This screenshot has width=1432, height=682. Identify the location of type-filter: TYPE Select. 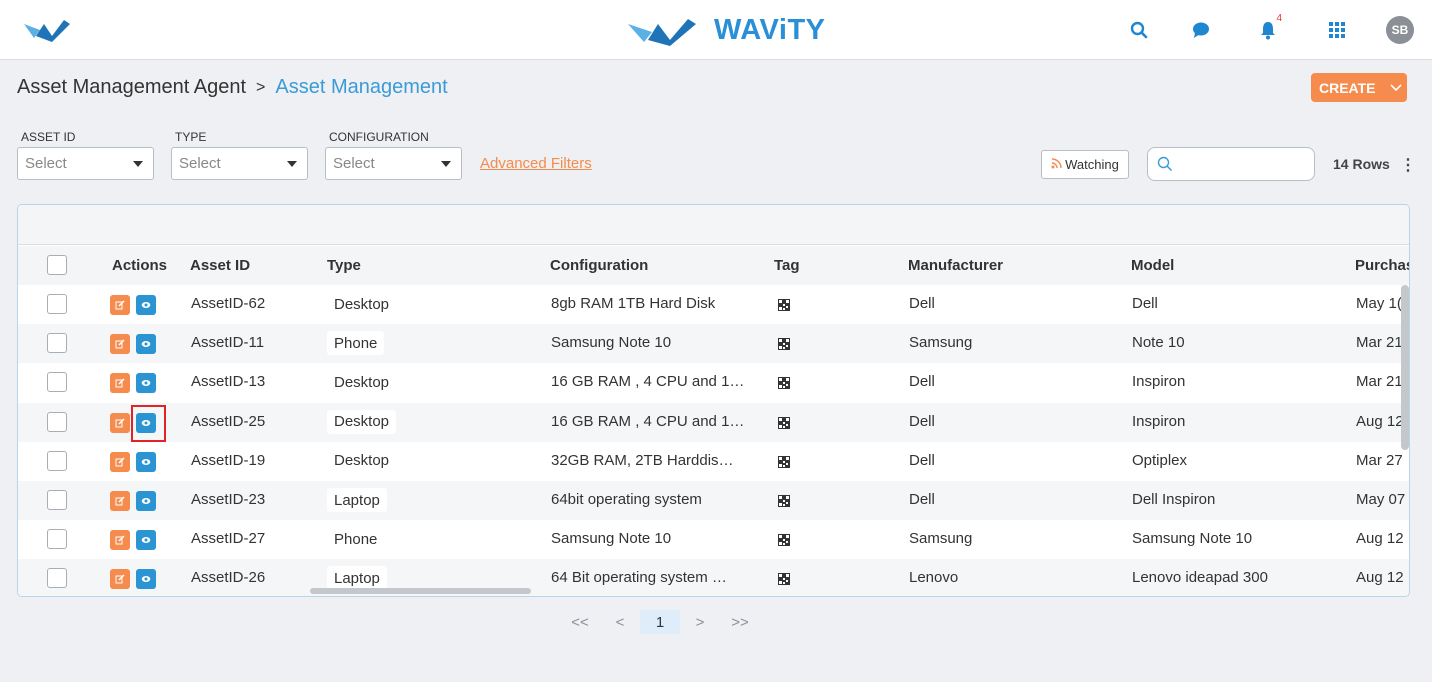
(239, 155).